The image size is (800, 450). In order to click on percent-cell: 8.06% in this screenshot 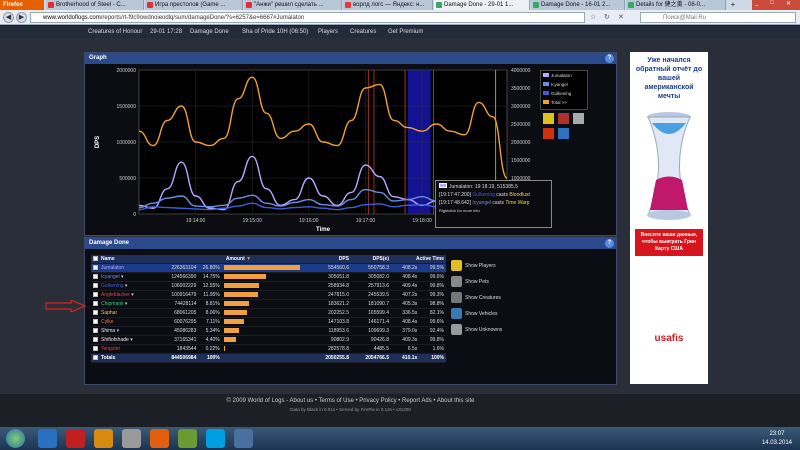, I will do `click(210, 313)`.